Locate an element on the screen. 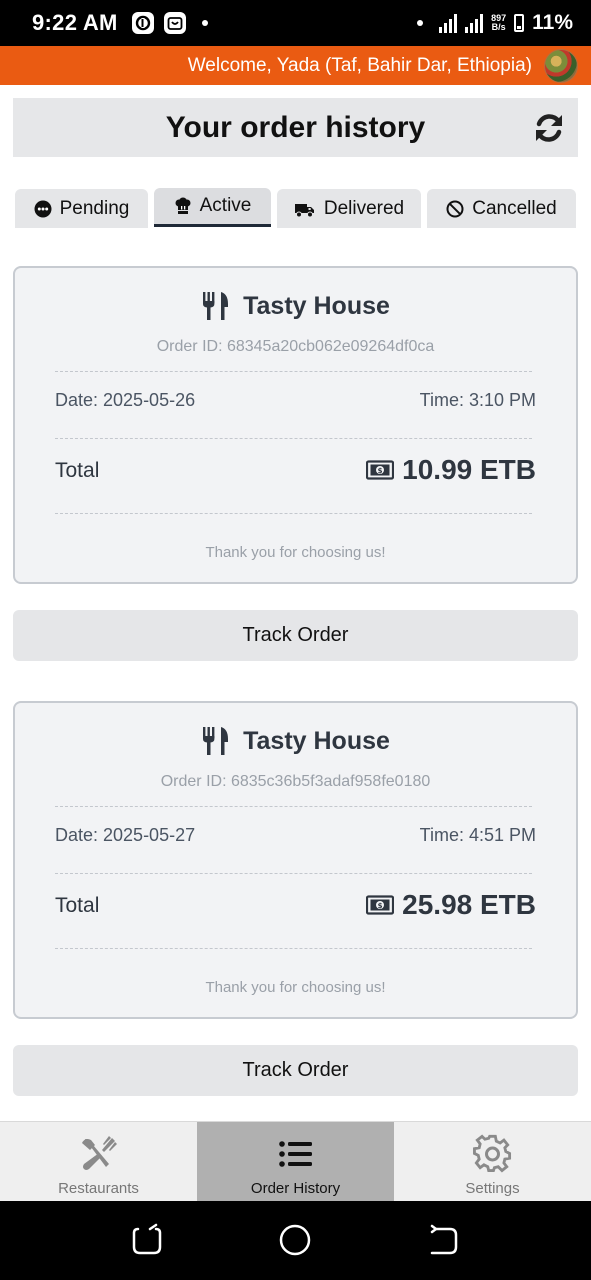  back-icon is located at coordinates (443, 1240).